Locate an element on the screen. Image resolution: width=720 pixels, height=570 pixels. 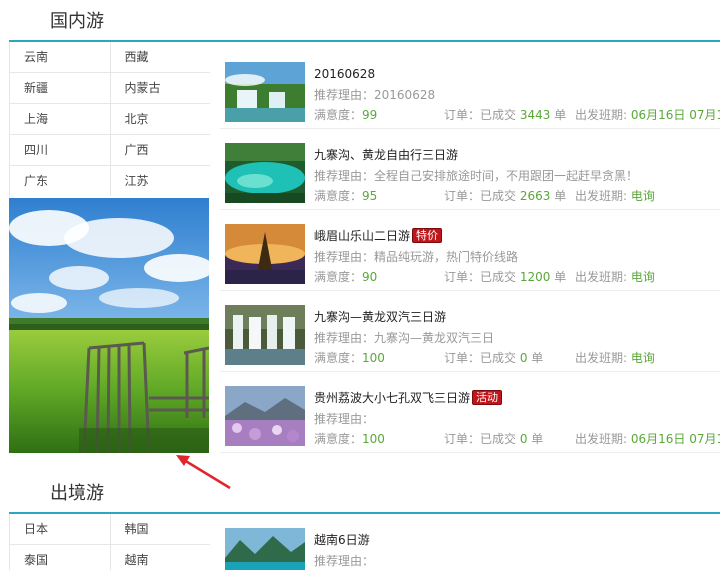
orders-value: 1200 is located at coordinates (535, 277).